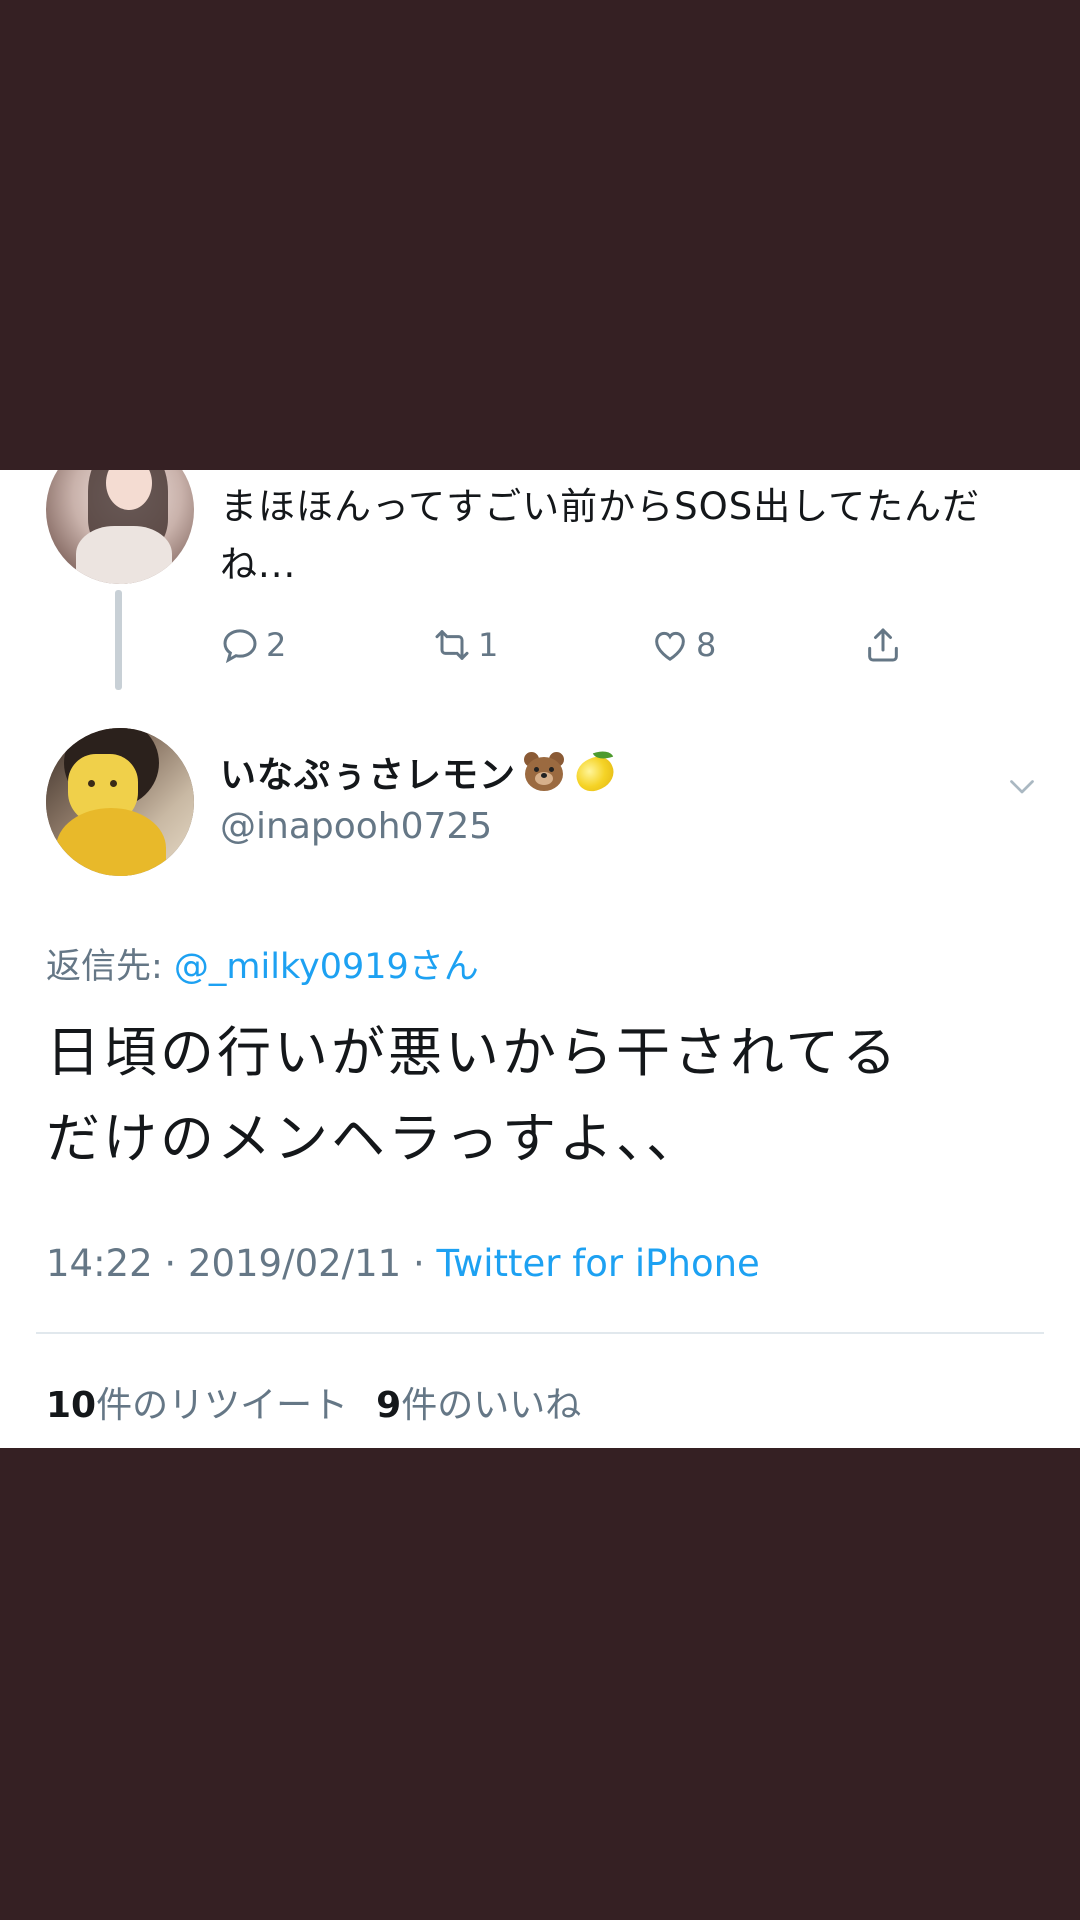  What do you see at coordinates (706, 645) in the screenshot?
I see `like-count: 8` at bounding box center [706, 645].